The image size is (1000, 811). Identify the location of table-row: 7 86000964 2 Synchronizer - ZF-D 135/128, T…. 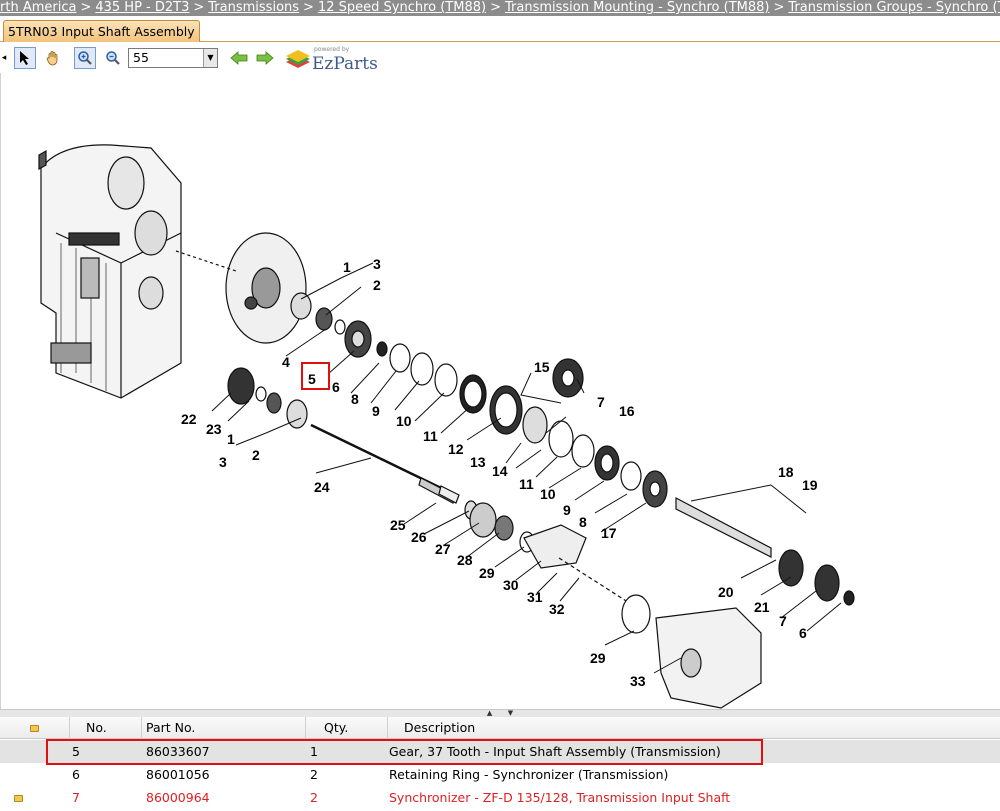
(500, 797).